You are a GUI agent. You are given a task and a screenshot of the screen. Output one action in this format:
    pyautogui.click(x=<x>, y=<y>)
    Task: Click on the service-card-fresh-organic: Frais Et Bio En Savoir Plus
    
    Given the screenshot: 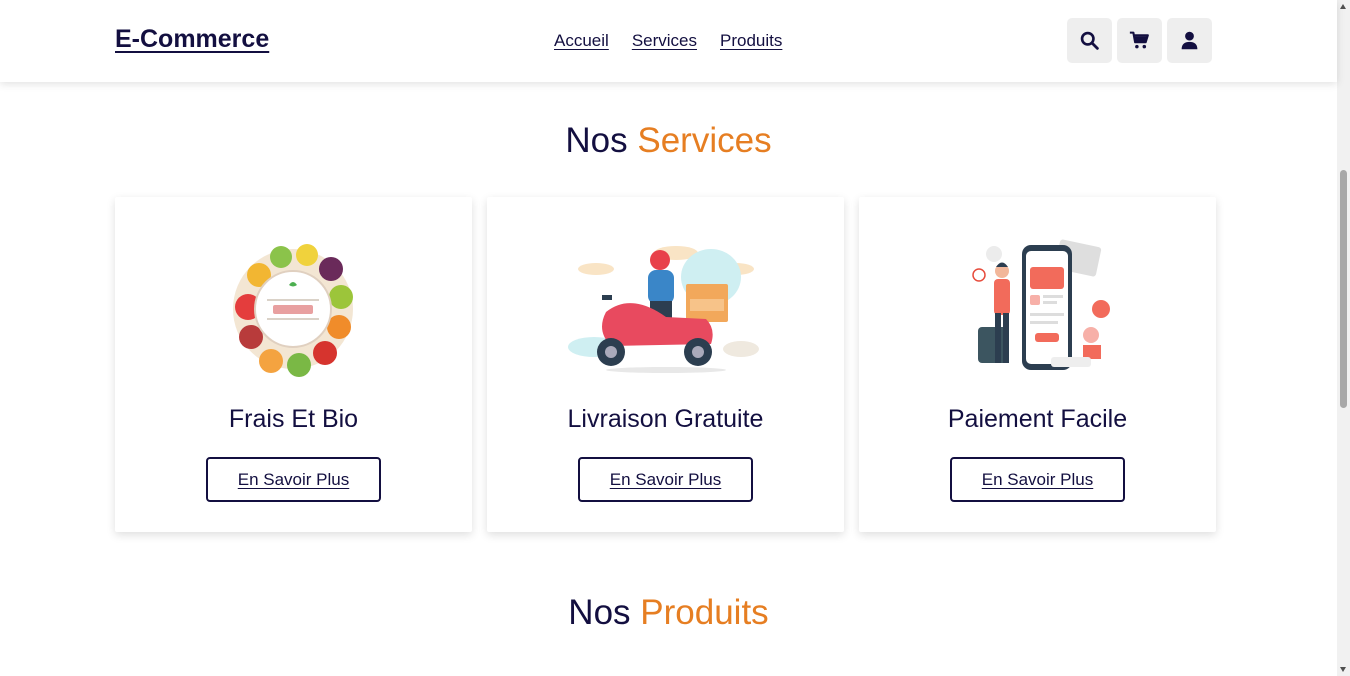 What is the action you would take?
    pyautogui.click(x=293, y=364)
    